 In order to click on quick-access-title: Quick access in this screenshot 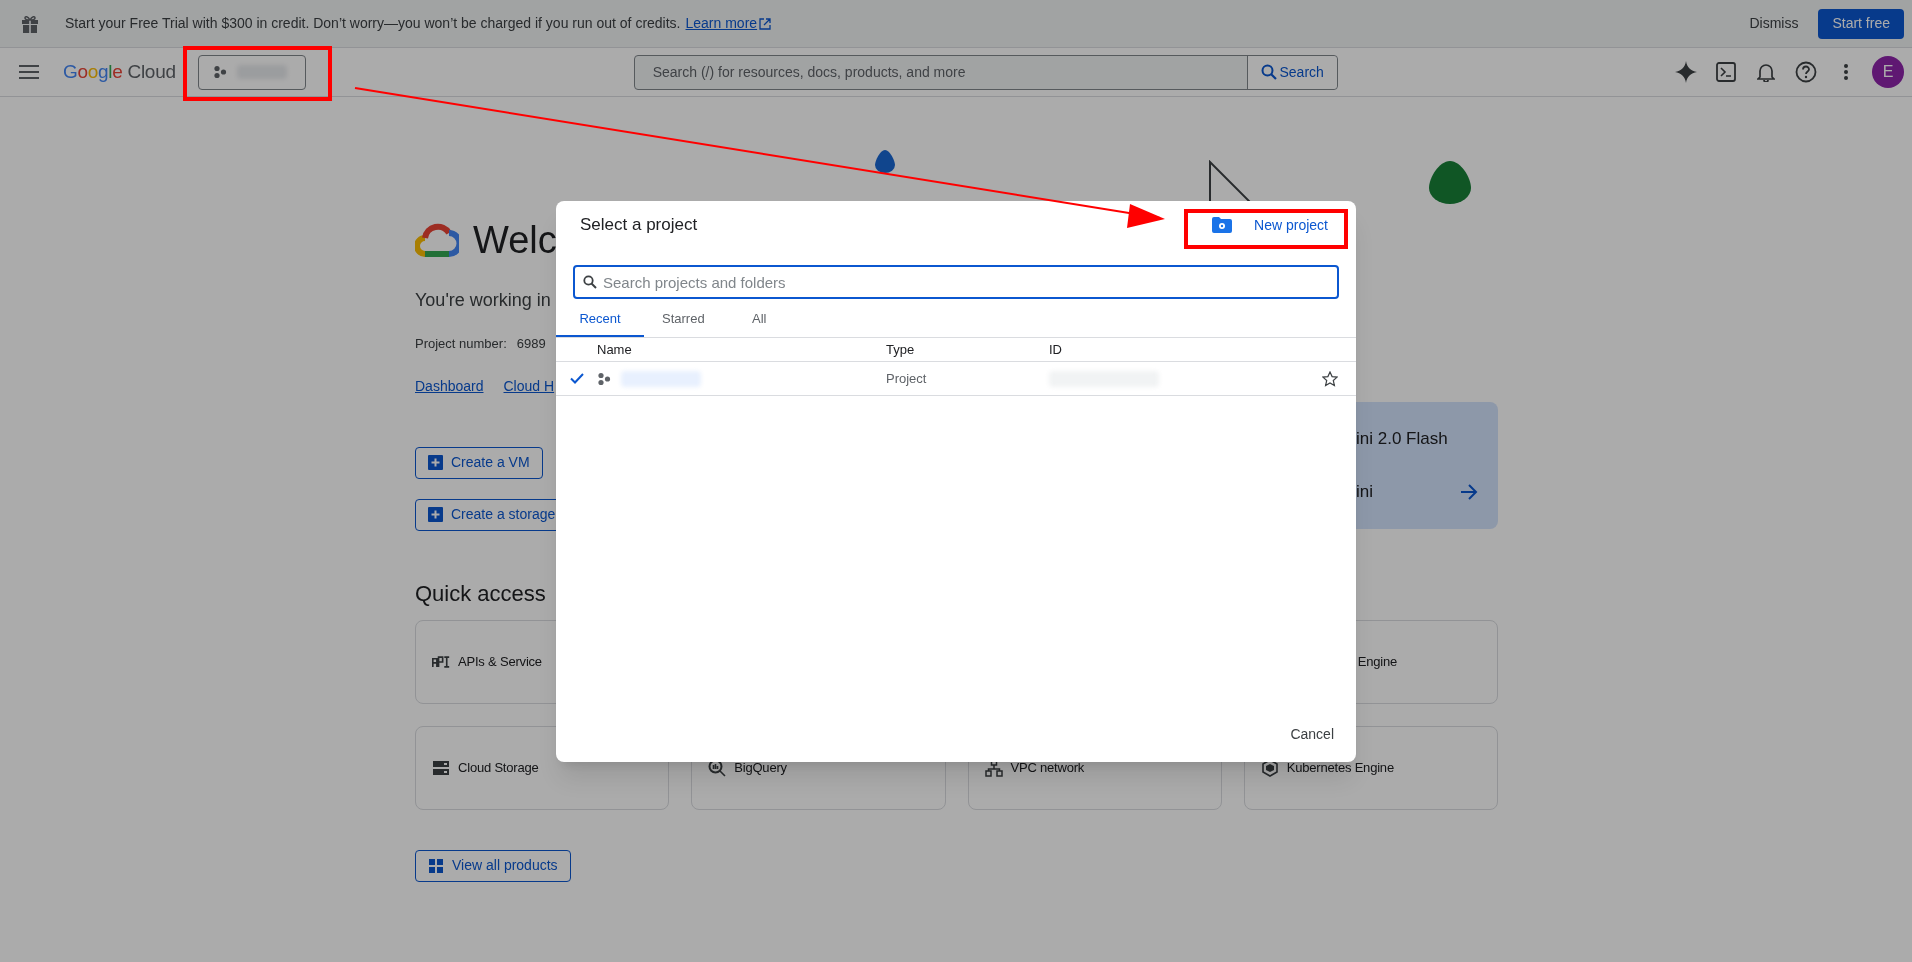, I will do `click(481, 593)`.